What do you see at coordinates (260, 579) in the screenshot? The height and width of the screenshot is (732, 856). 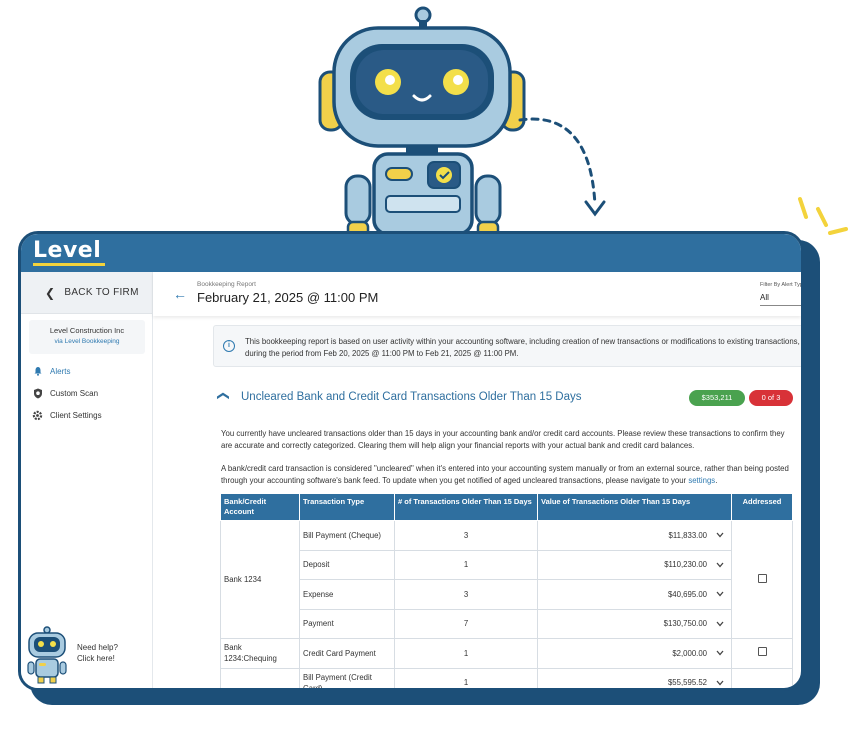 I see `account-cell: Bank 1234` at bounding box center [260, 579].